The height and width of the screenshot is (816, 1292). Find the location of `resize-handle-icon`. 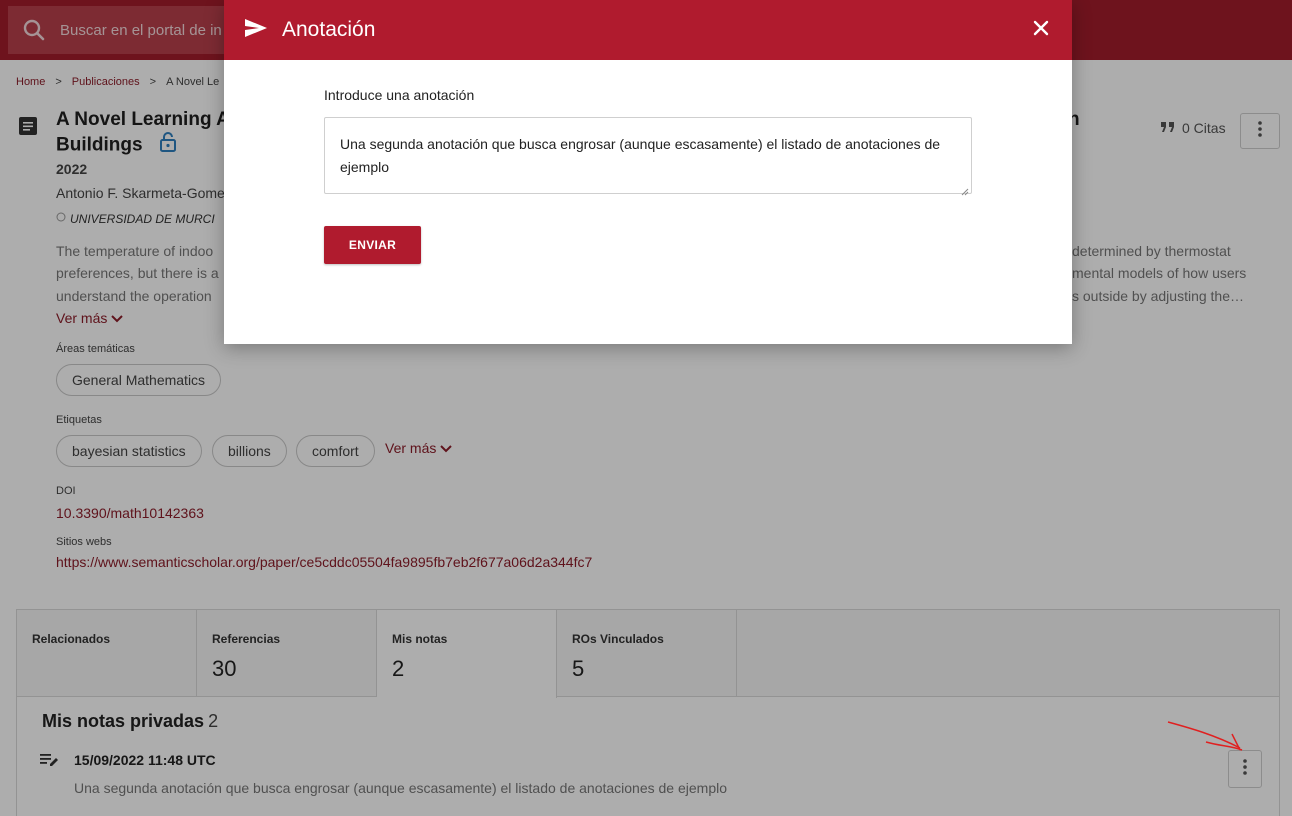

resize-handle-icon is located at coordinates (965, 192).